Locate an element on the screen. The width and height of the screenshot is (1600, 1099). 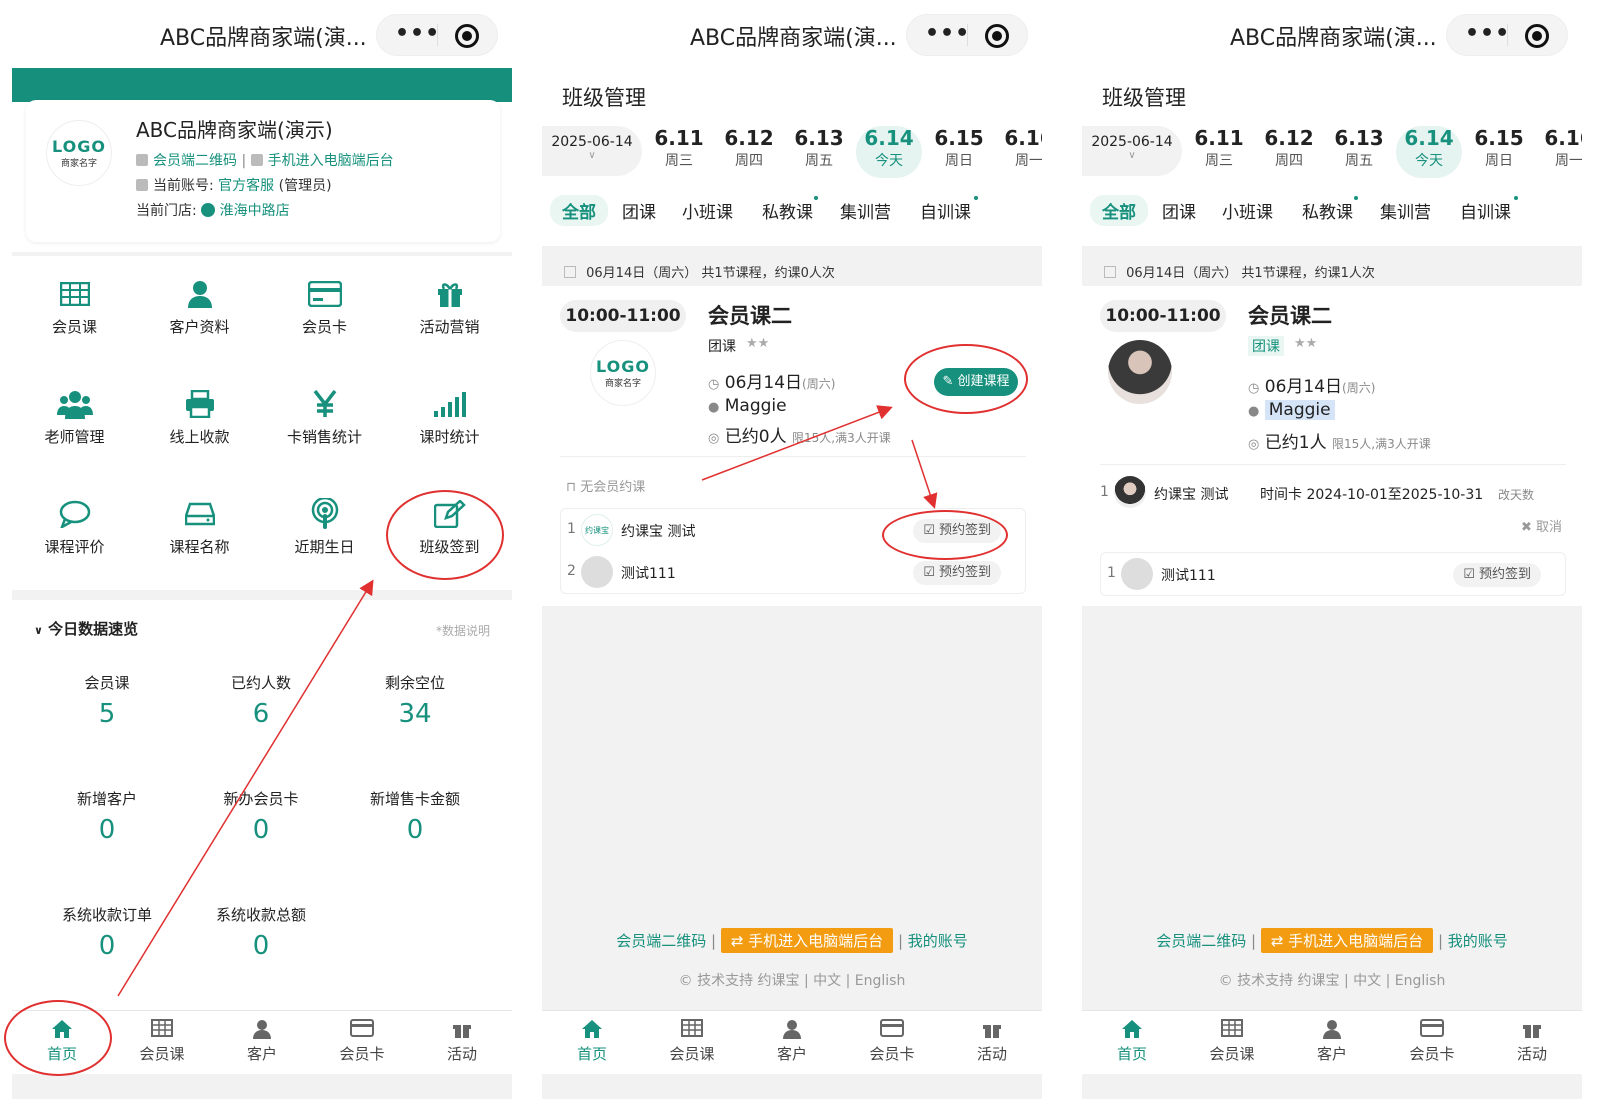
stats-title: ∨ 今日数据速览 is located at coordinates (86, 628).